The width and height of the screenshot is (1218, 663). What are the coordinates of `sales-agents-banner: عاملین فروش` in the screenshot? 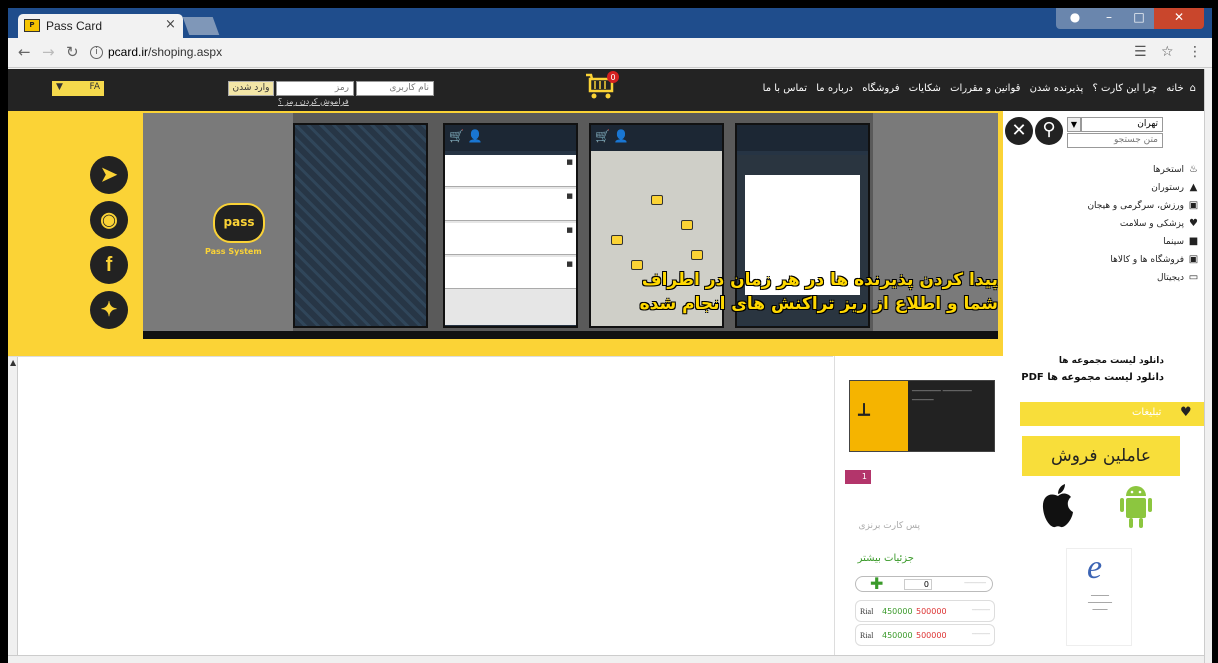 It's located at (1101, 456).